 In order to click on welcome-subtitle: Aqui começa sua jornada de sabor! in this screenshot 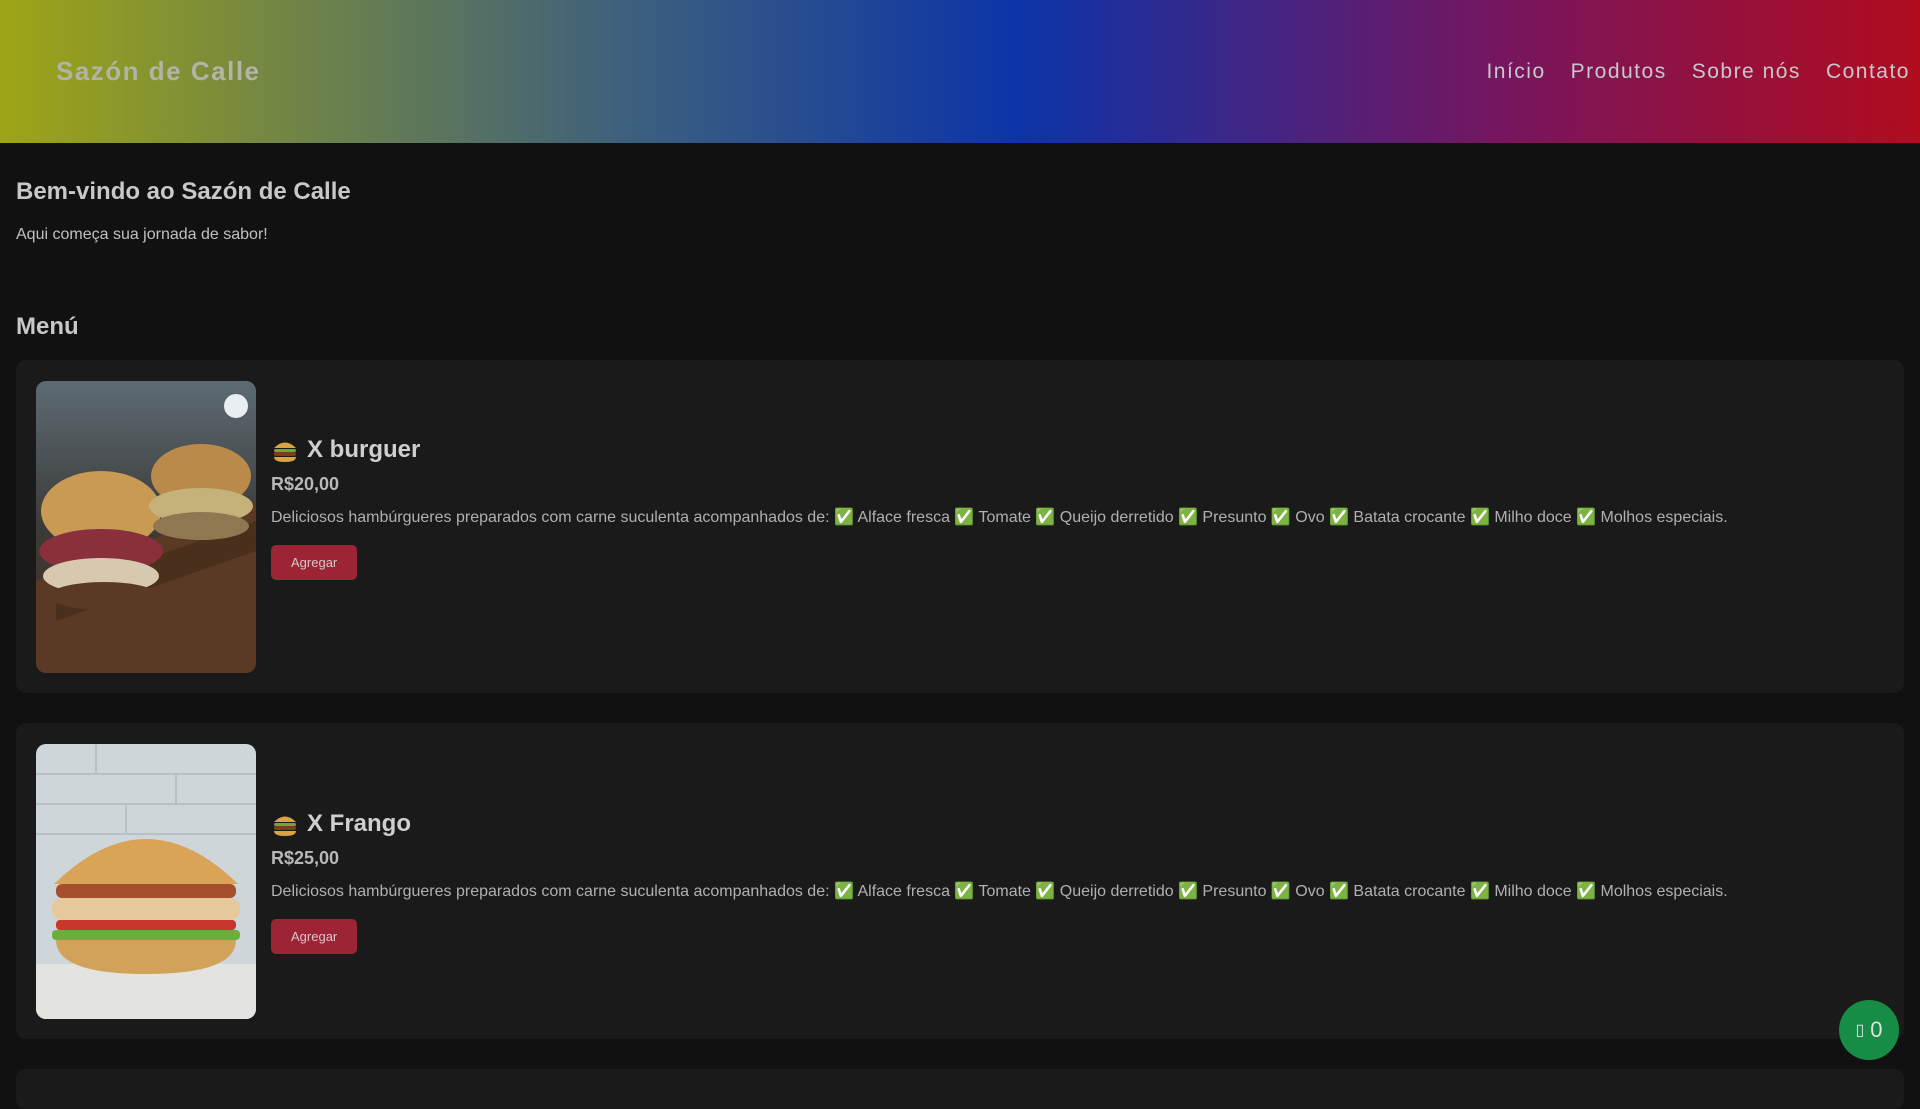, I will do `click(142, 234)`.